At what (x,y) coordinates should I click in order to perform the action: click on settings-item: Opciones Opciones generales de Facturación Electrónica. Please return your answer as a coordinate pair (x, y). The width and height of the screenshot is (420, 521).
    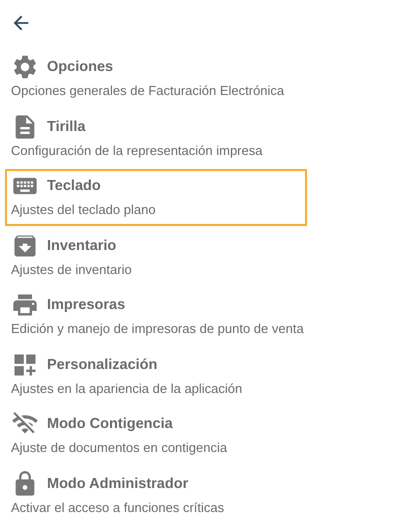
    Looking at the image, I should click on (156, 78).